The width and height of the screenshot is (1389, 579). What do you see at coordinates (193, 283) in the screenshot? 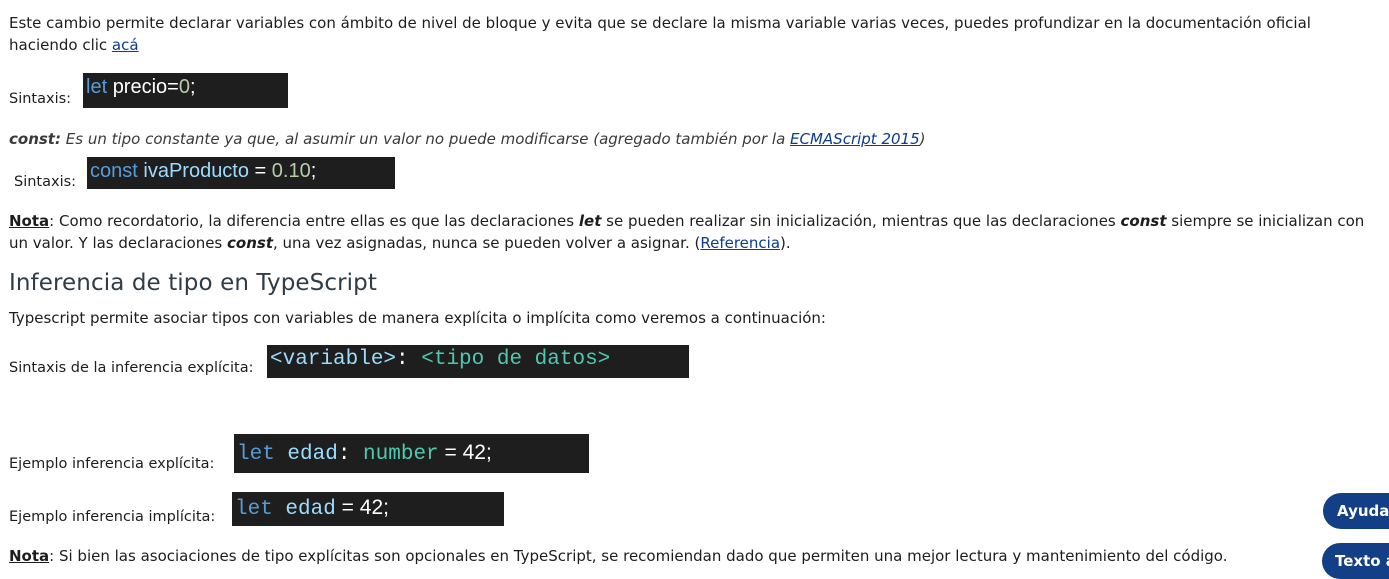
I see `section-heading: Inferencia de tipo en TypeScript` at bounding box center [193, 283].